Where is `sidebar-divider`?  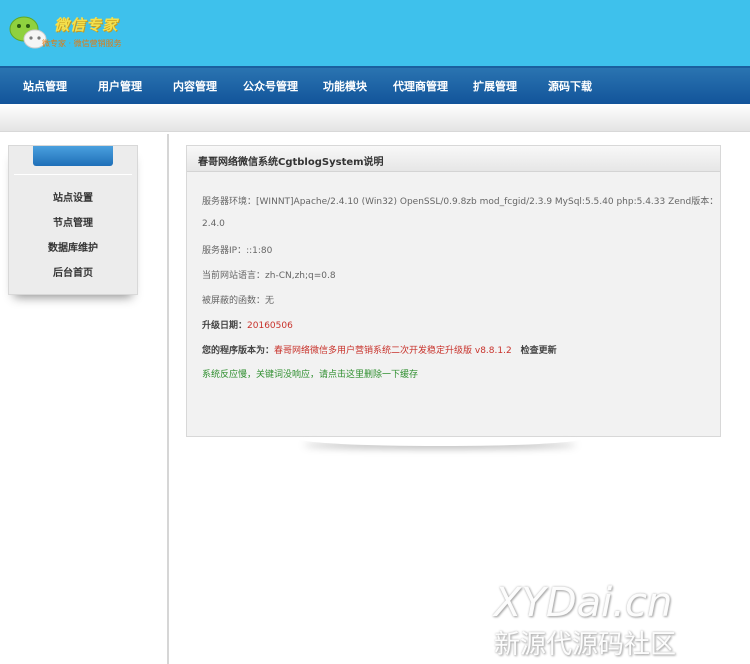 sidebar-divider is located at coordinates (168, 399).